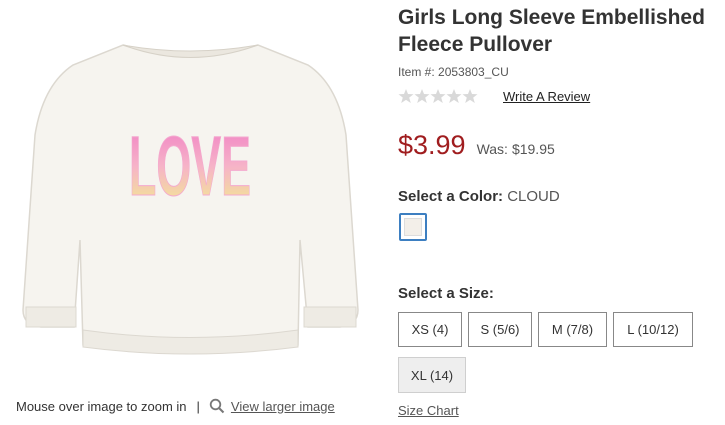  What do you see at coordinates (546, 96) in the screenshot?
I see `write-review-link: Write A Review` at bounding box center [546, 96].